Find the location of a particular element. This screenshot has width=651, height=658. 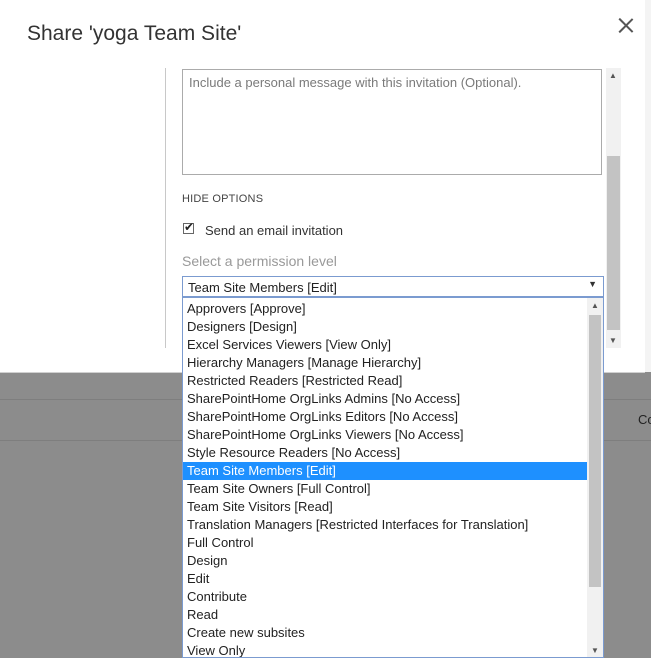

column-divider is located at coordinates (165, 208).